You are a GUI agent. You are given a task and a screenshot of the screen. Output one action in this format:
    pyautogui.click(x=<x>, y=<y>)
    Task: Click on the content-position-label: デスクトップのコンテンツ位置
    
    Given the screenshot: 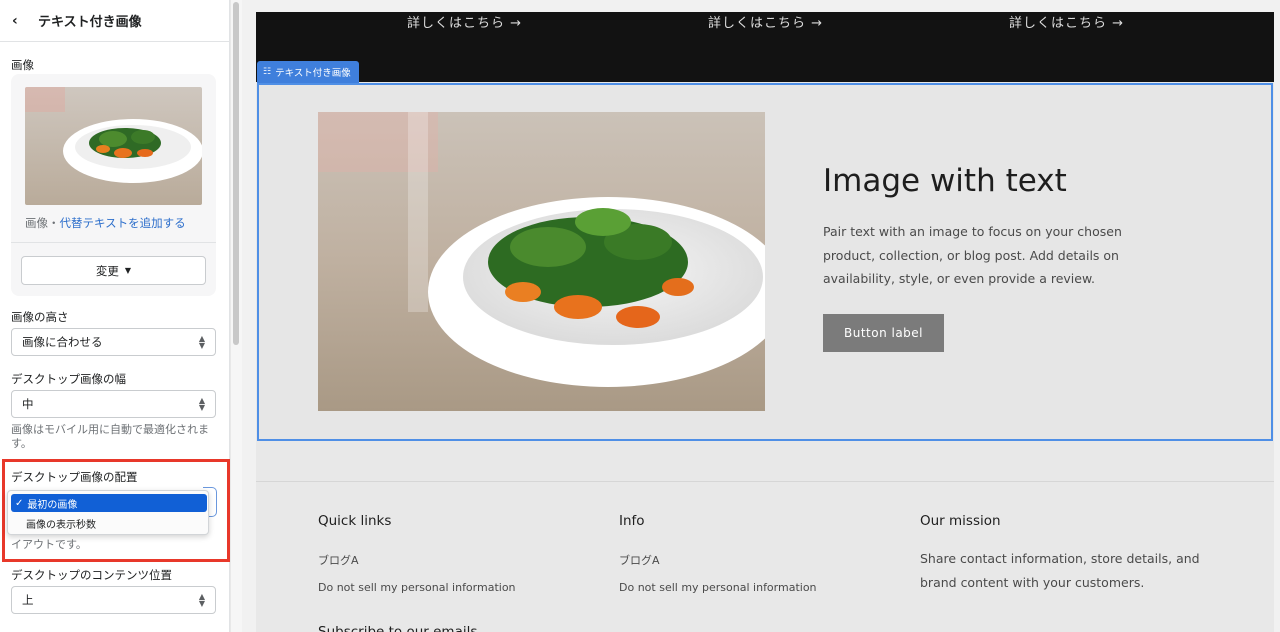 What is the action you would take?
    pyautogui.click(x=91, y=575)
    